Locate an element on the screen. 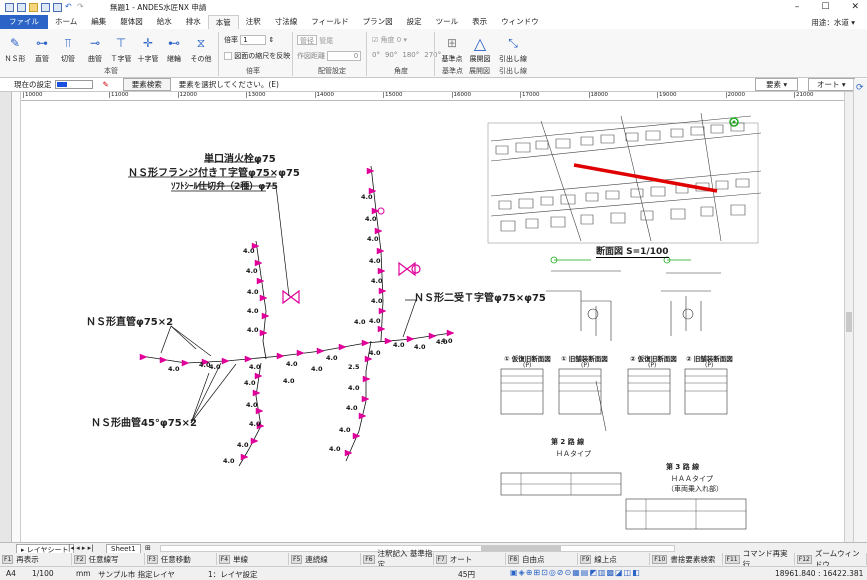 This screenshot has width=867, height=580. auto-dropdown: オート ▾ is located at coordinates (831, 84).